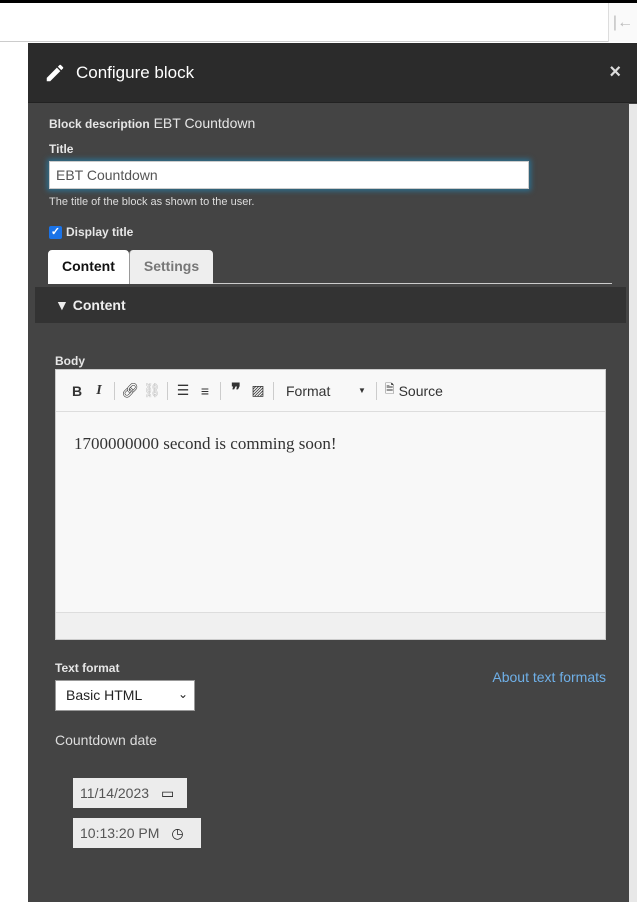  I want to click on scrollbar, so click(633, 503).